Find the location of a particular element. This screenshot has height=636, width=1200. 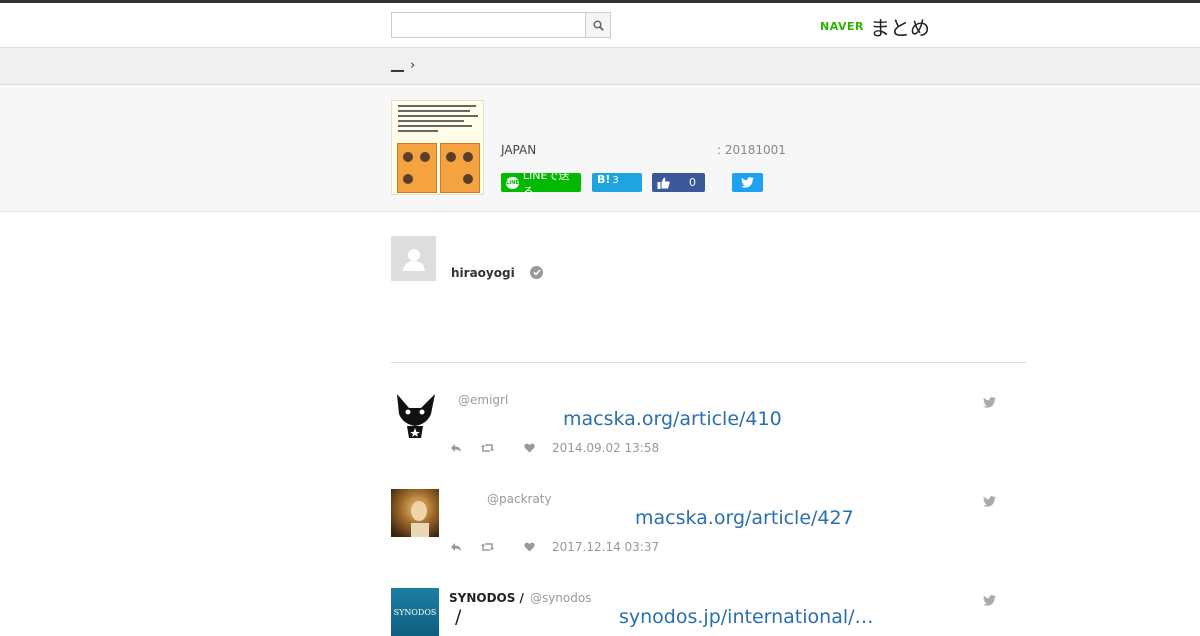

tweet-handle: @synodos is located at coordinates (561, 598).